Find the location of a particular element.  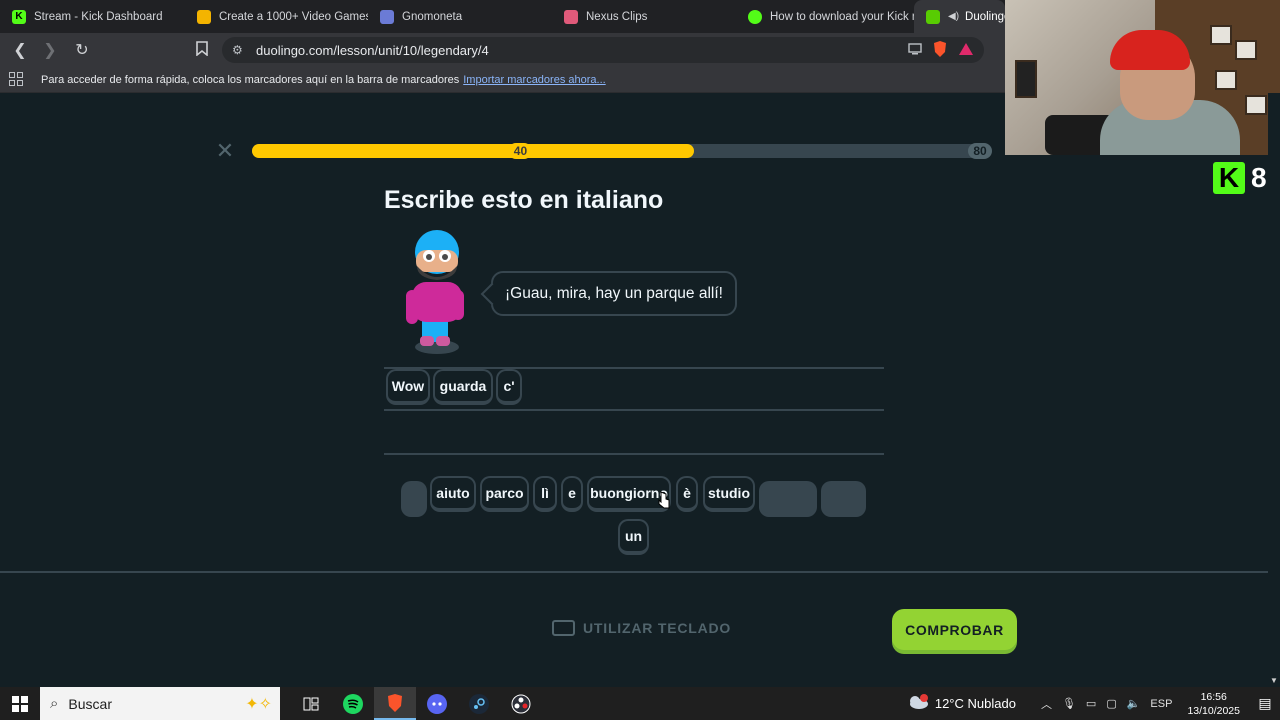

tab-label: How to download your Kick rep is located at coordinates (842, 16).